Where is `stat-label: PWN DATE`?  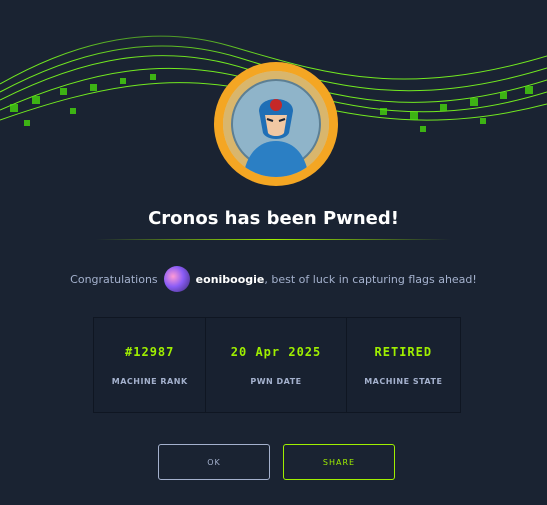
stat-label: PWN DATE is located at coordinates (276, 381).